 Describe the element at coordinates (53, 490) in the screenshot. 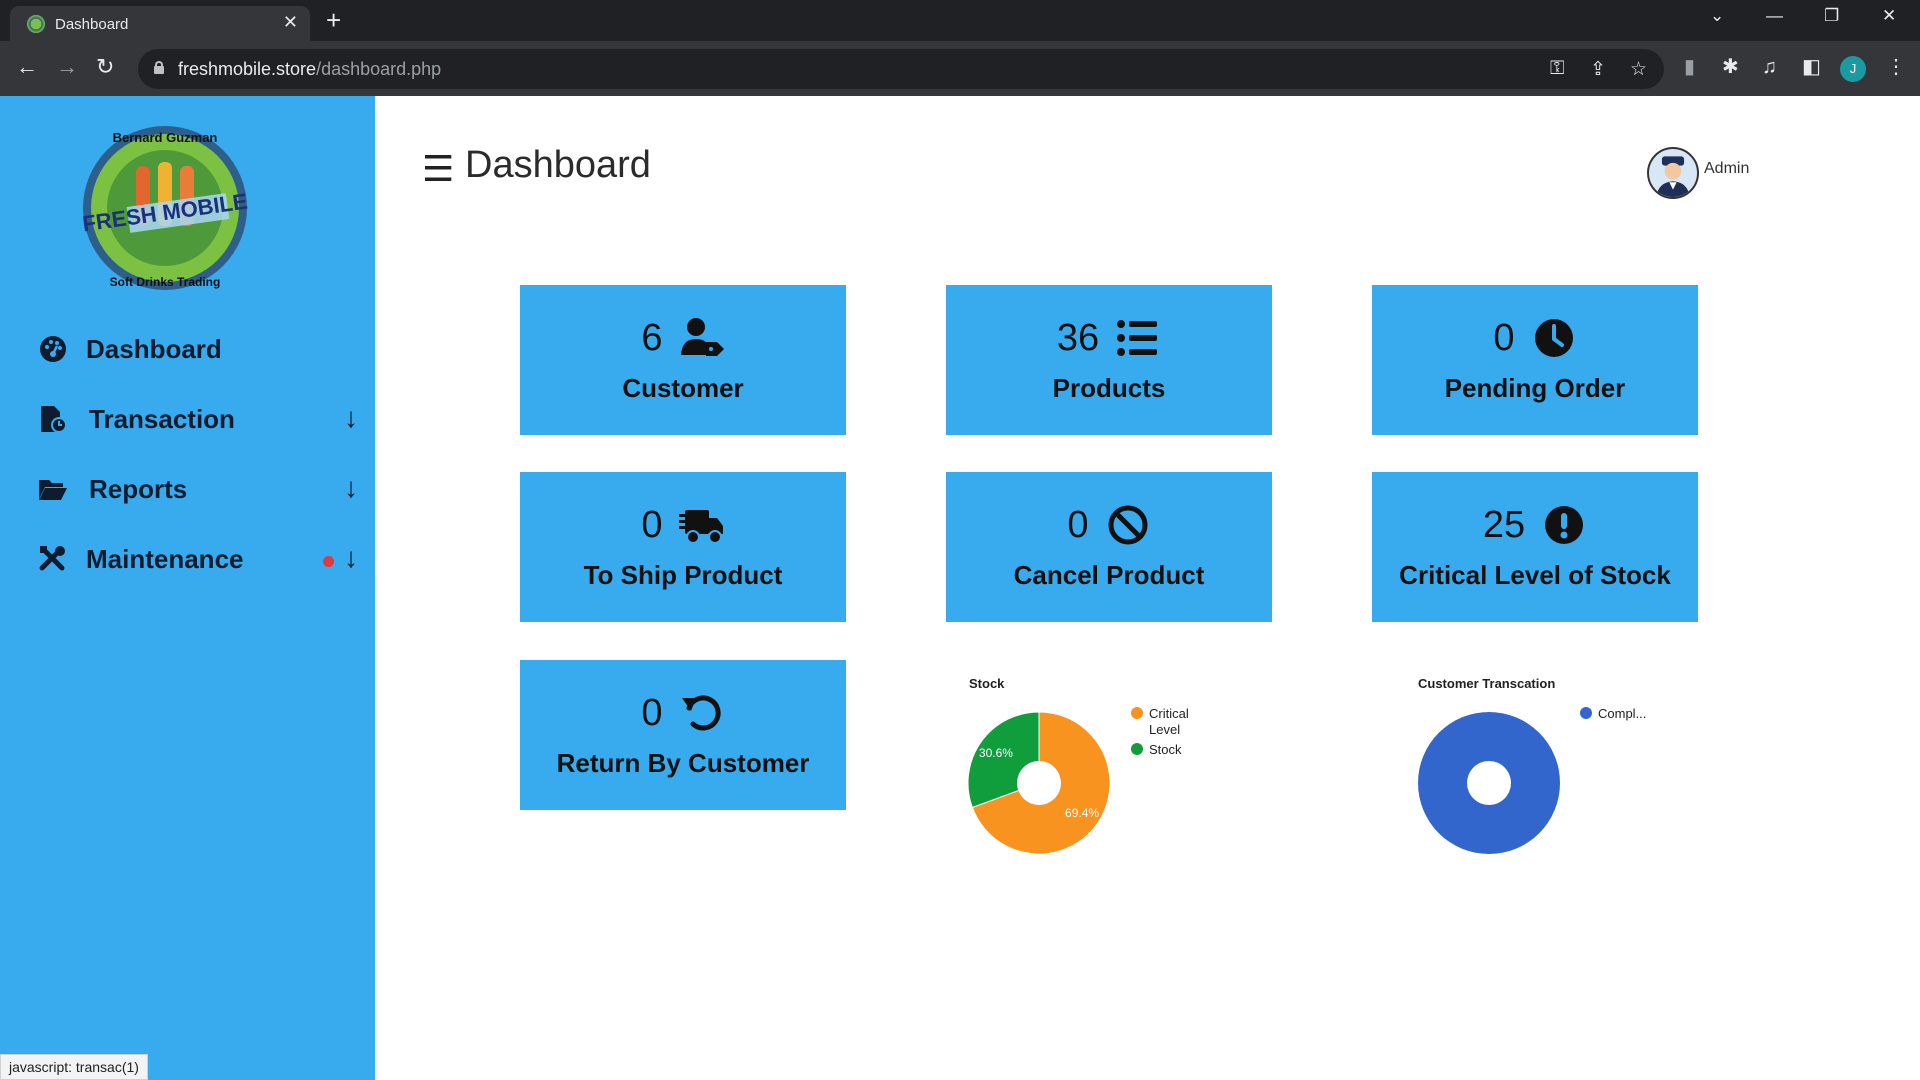

I see `folder-open-icon` at that location.